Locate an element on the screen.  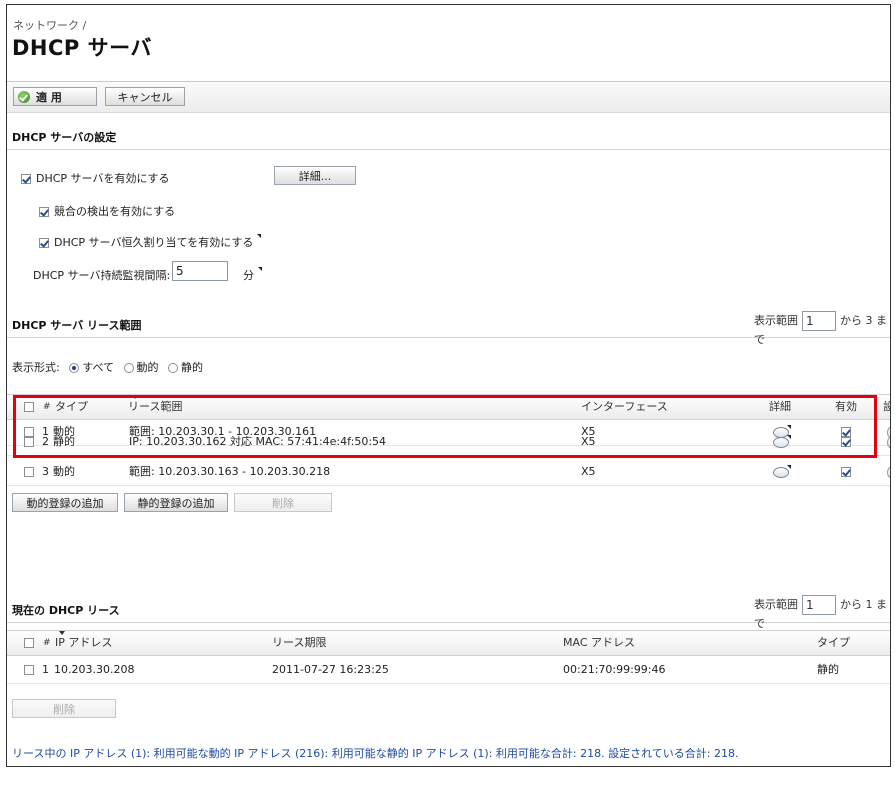
col-config: 設 is located at coordinates (886, 407).